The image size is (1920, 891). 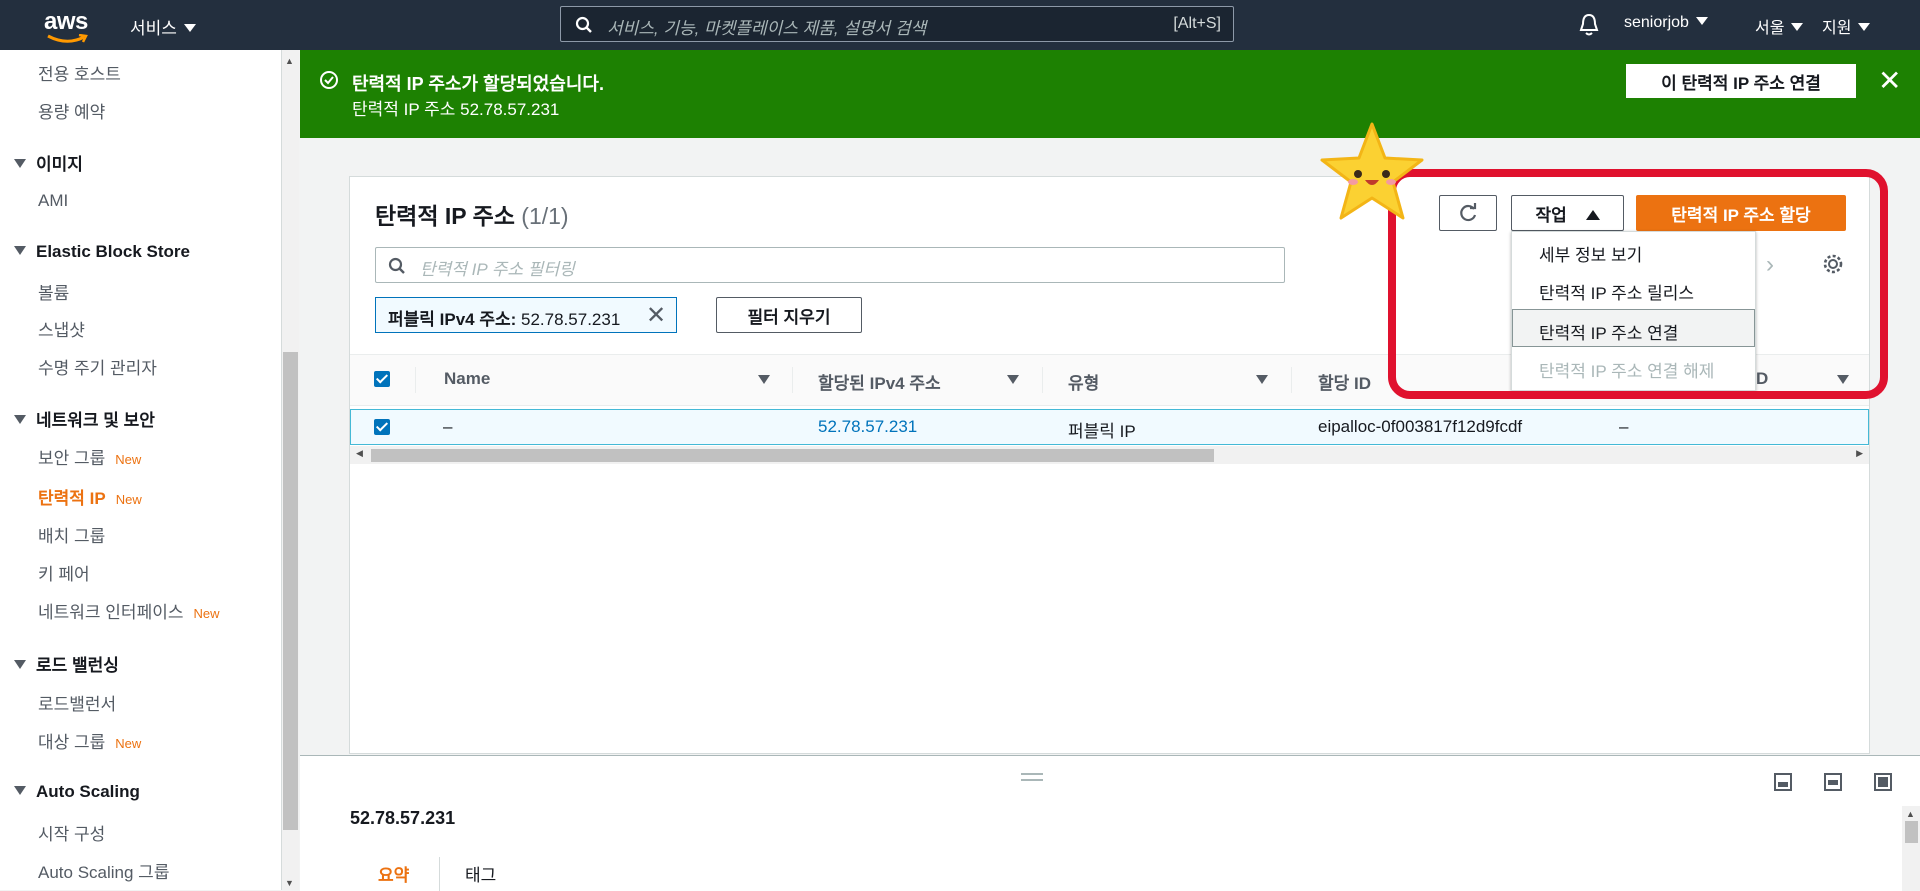 I want to click on column-header-name: Name, so click(x=467, y=379).